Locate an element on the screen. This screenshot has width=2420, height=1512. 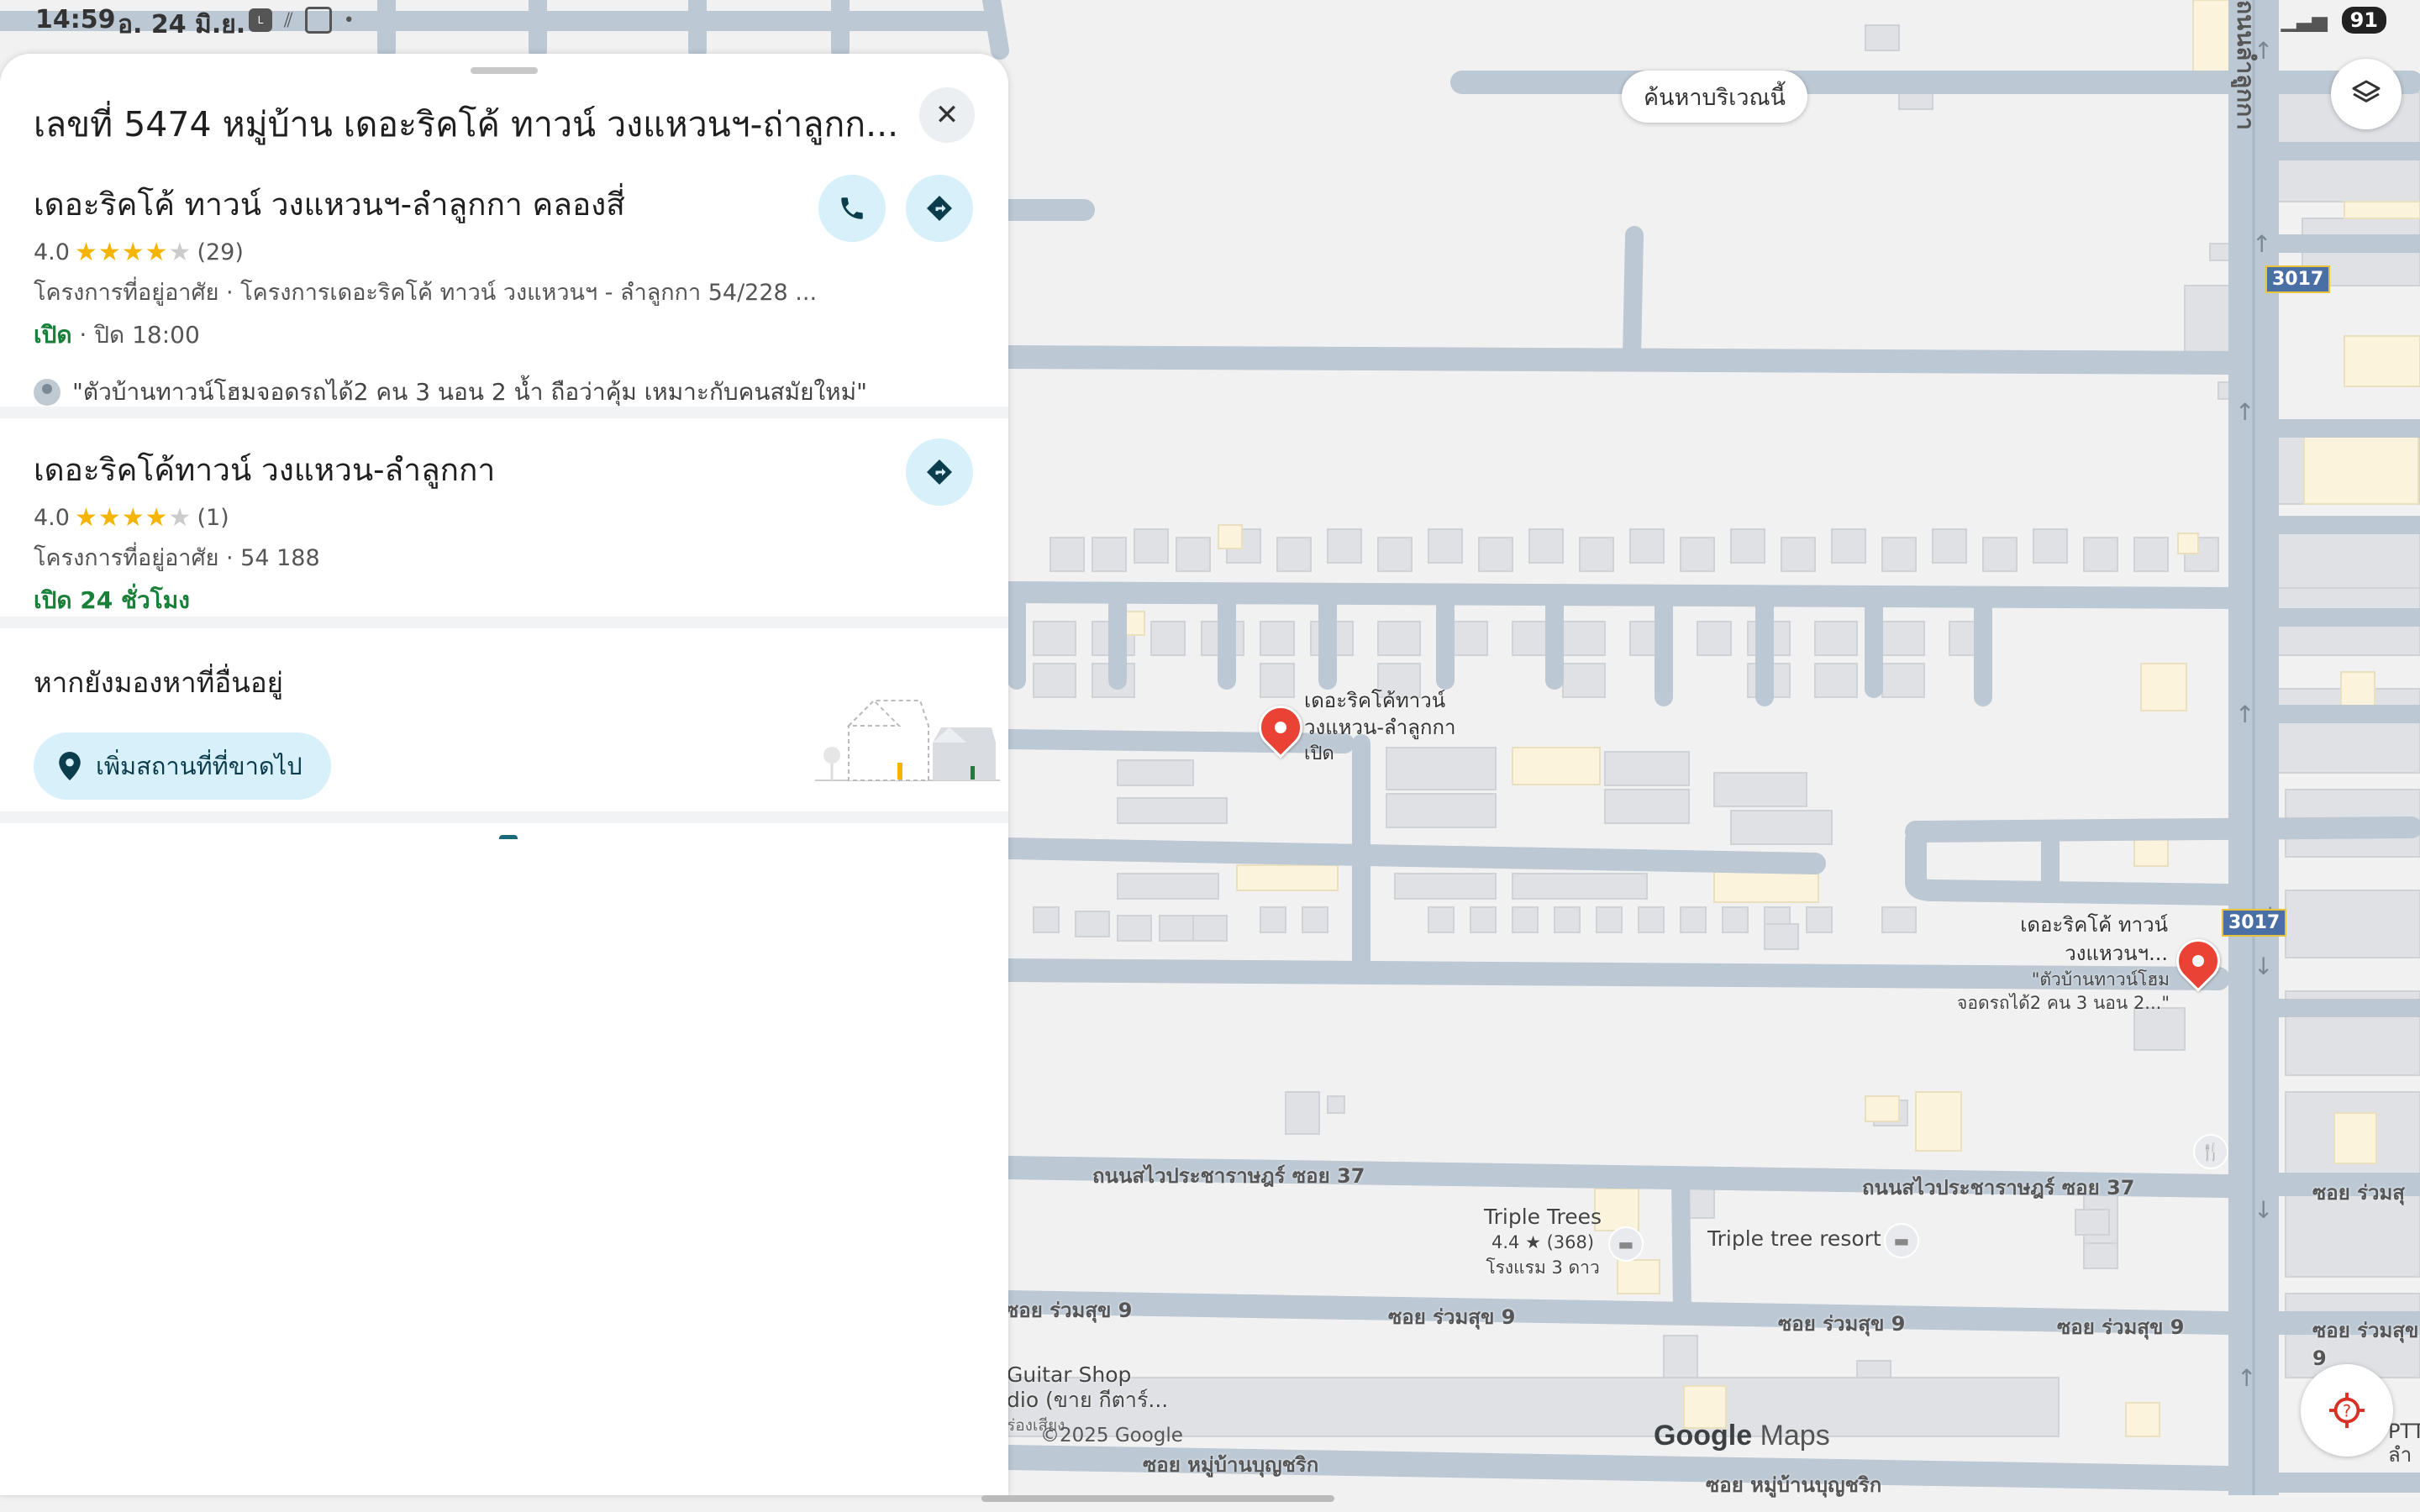
add-missing-place-button: เพิ่มสถานที่ที่ขาดไป is located at coordinates (182, 766).